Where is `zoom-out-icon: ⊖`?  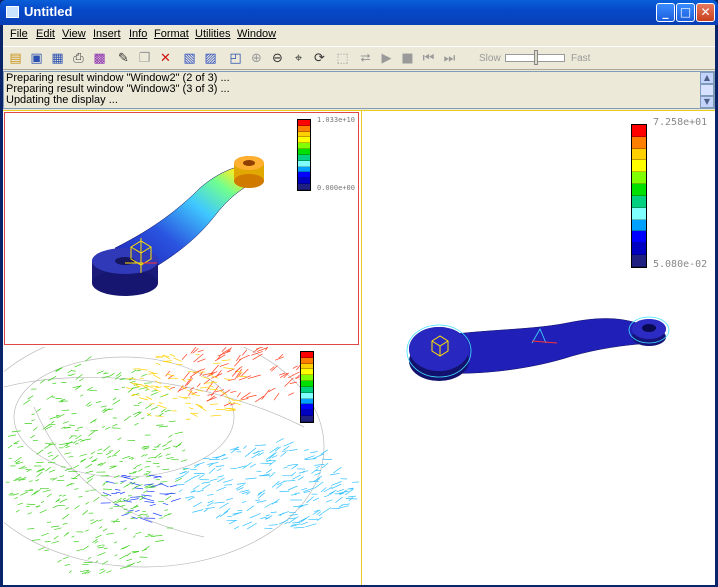 zoom-out-icon: ⊖ is located at coordinates (277, 58).